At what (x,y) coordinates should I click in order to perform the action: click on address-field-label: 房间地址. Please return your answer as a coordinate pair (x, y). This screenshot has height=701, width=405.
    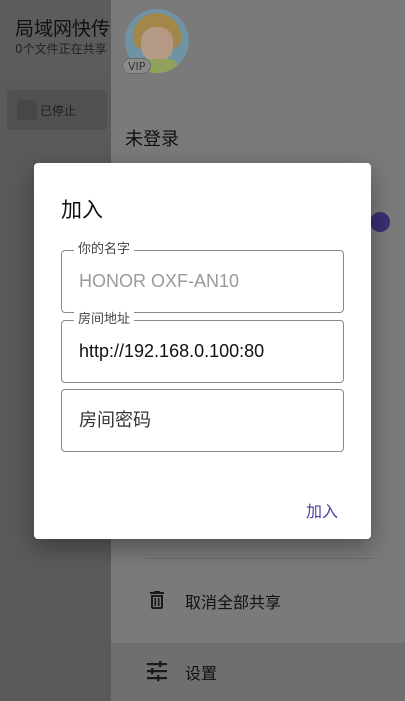
    Looking at the image, I should click on (104, 320).